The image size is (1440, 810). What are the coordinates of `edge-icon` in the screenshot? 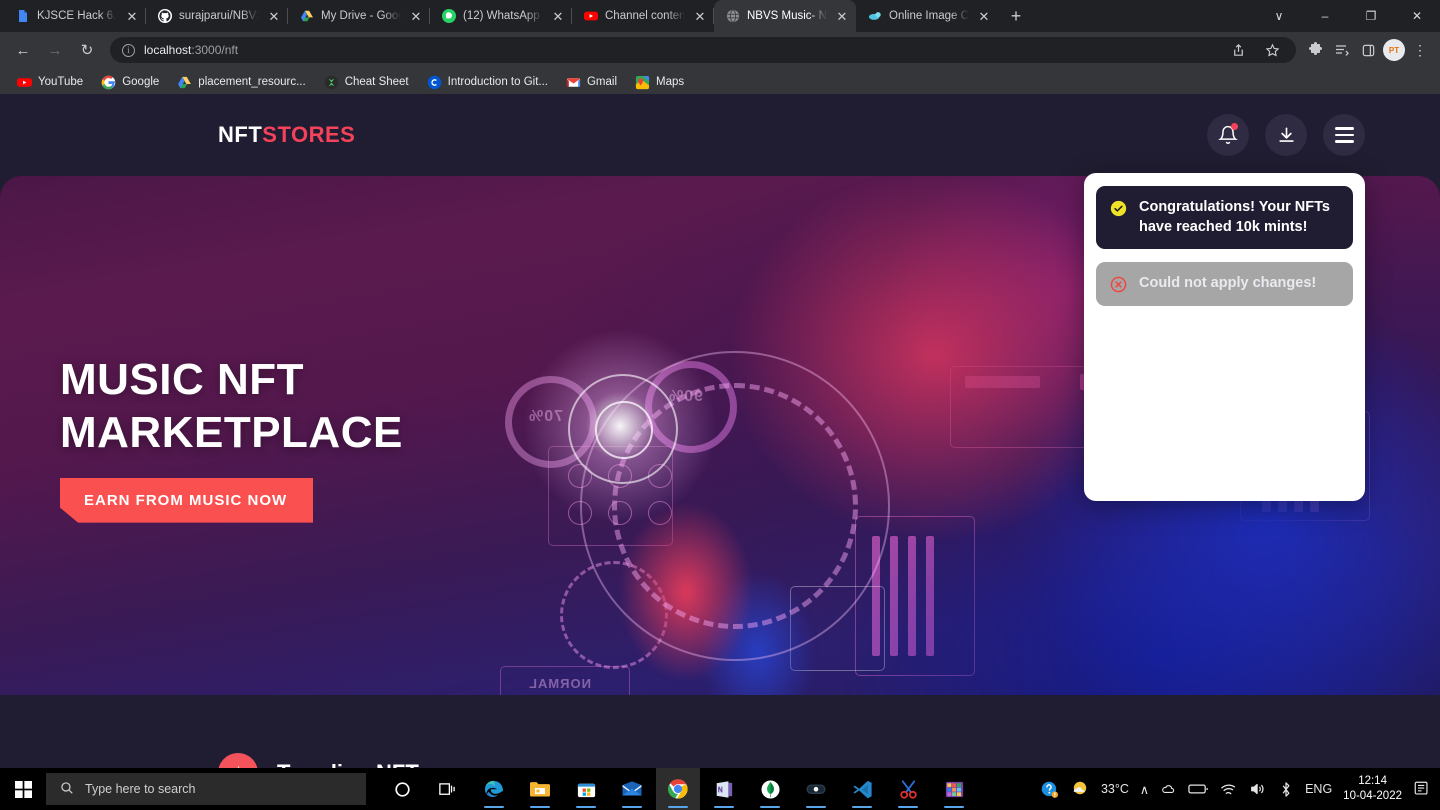 It's located at (494, 789).